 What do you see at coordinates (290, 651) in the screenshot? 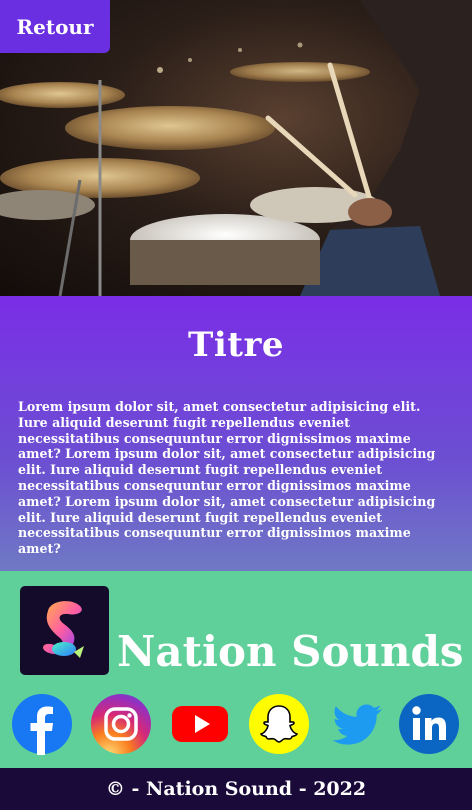
I see `brand-name: Nation Sounds` at bounding box center [290, 651].